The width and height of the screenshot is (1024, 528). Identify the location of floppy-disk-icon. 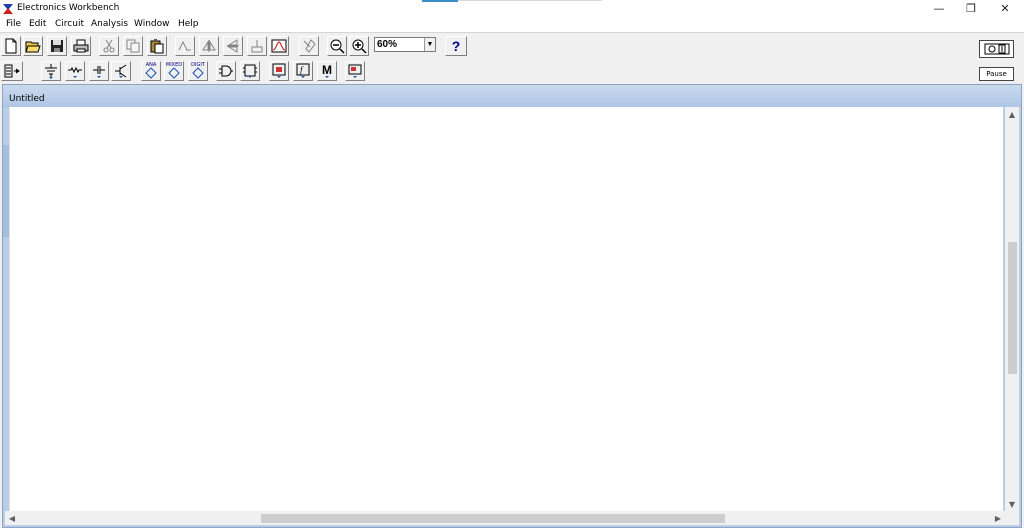
(57, 46).